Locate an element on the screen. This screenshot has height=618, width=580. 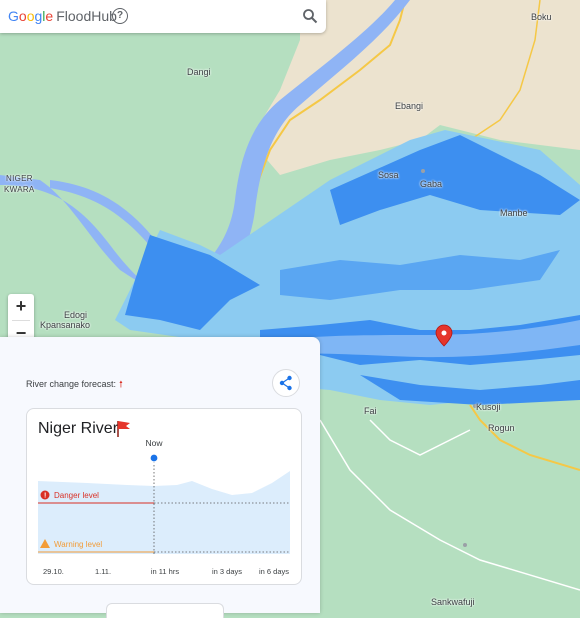
level-label: Danger level is located at coordinates (76, 495).